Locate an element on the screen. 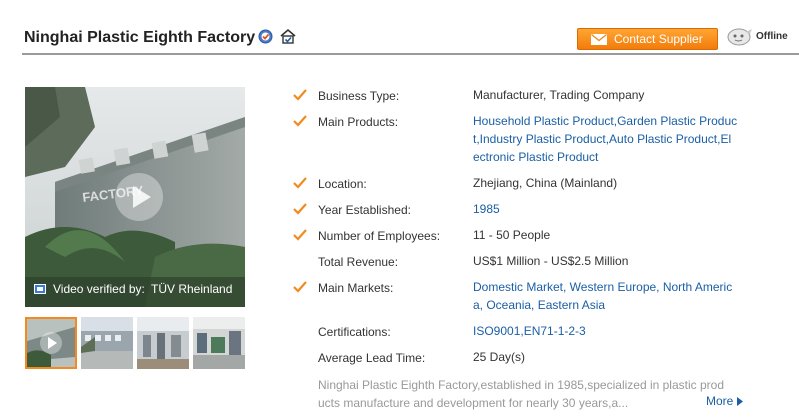 The width and height of the screenshot is (799, 419). offline-status: Offline is located at coordinates (762, 37).